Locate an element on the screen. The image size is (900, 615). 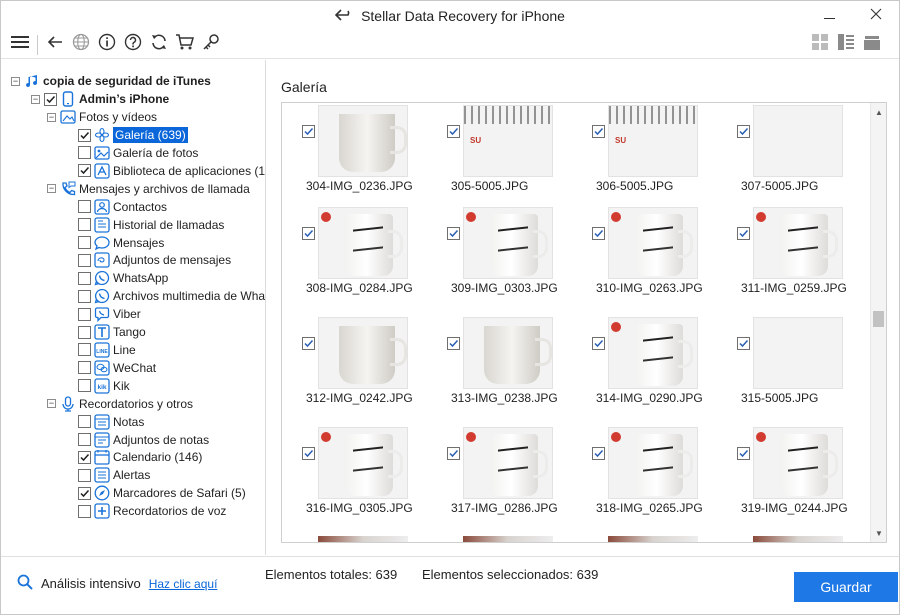
refresh-button is located at coordinates (159, 45).